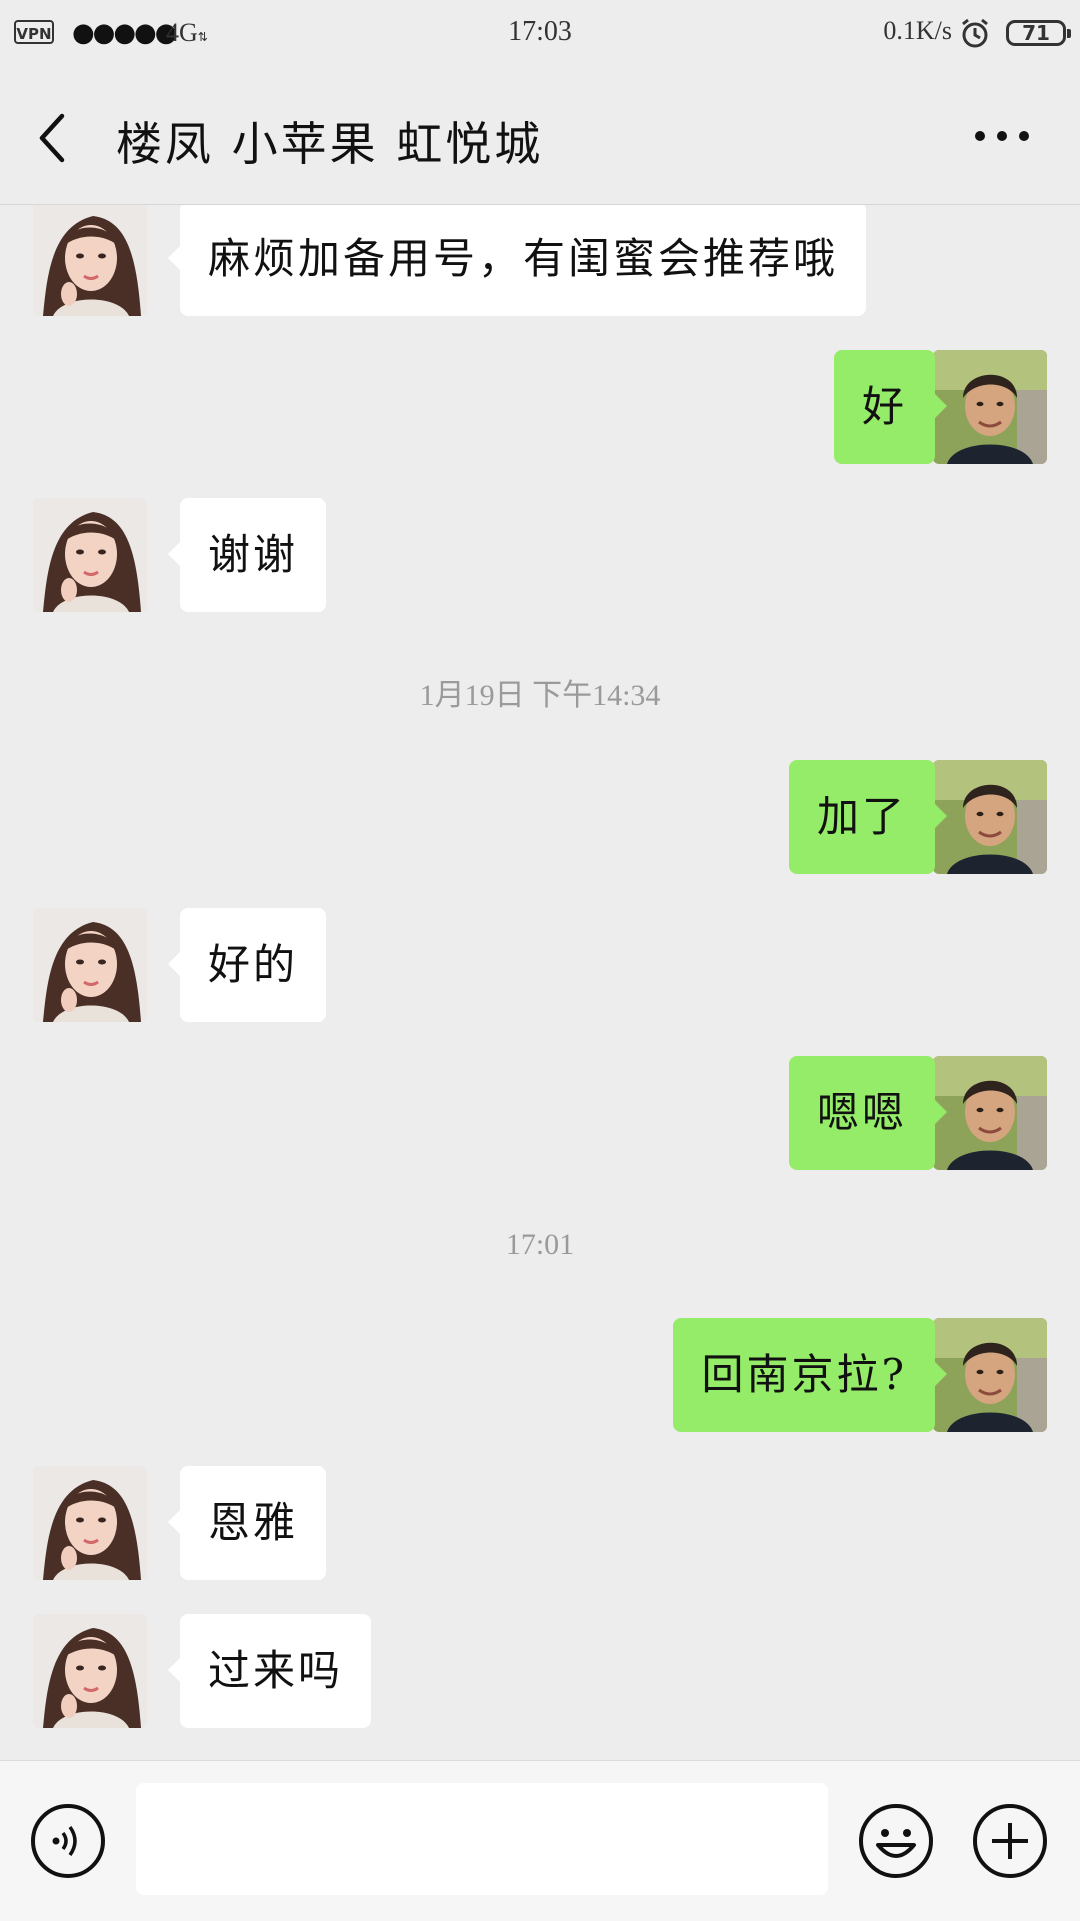 The width and height of the screenshot is (1080, 1921). I want to click on message-bubble: 加了, so click(868, 817).